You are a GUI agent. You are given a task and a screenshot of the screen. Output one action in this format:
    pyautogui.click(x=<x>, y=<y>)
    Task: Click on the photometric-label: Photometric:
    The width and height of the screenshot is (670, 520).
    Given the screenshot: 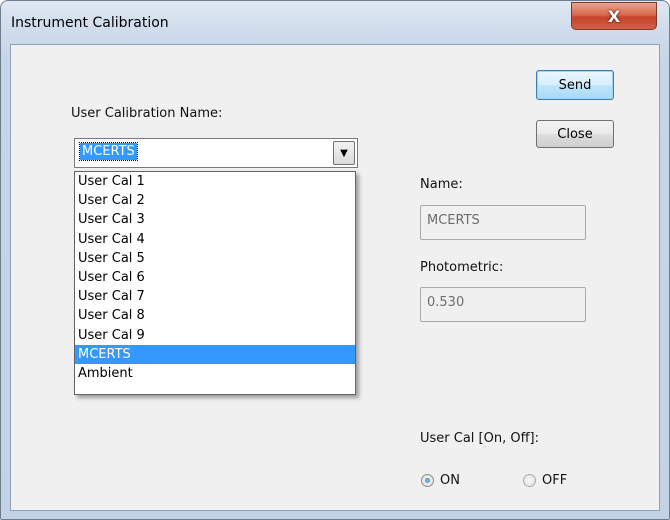 What is the action you would take?
    pyautogui.click(x=462, y=267)
    